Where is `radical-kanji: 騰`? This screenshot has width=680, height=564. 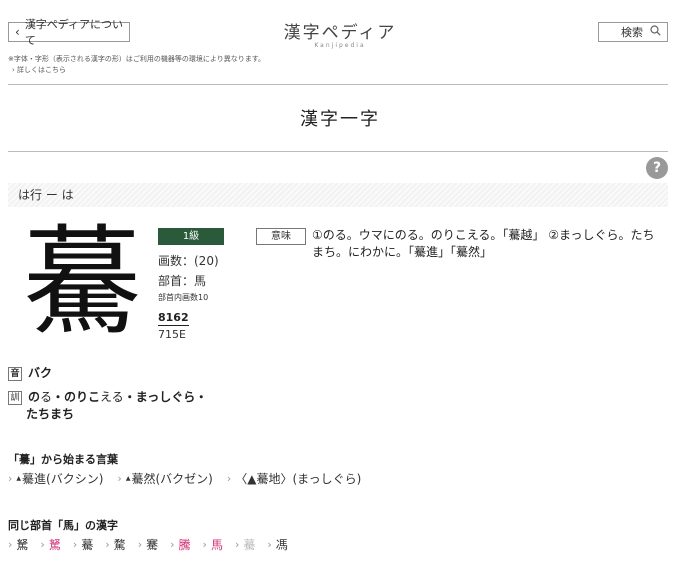 radical-kanji: 騰 is located at coordinates (184, 545).